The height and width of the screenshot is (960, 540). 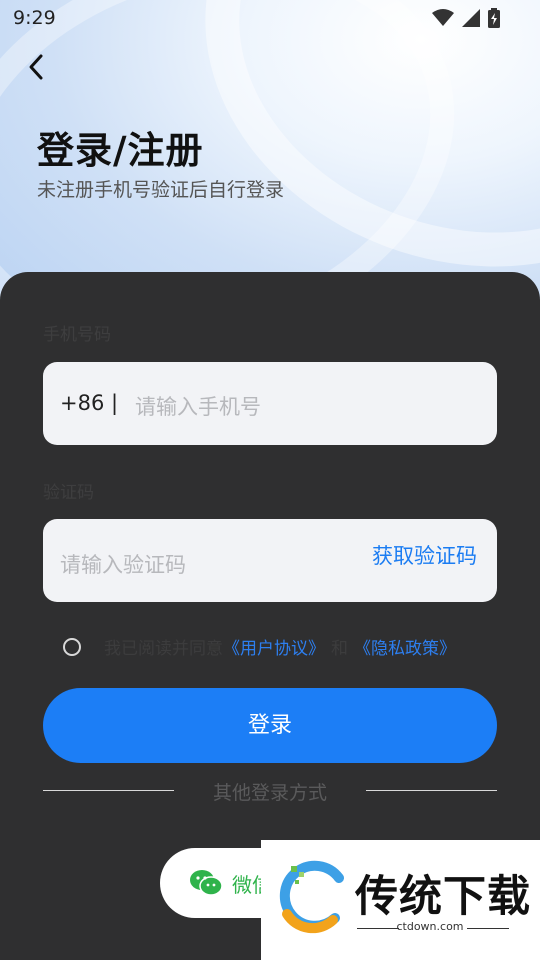 I want to click on status-time: 9:29, so click(x=34, y=18).